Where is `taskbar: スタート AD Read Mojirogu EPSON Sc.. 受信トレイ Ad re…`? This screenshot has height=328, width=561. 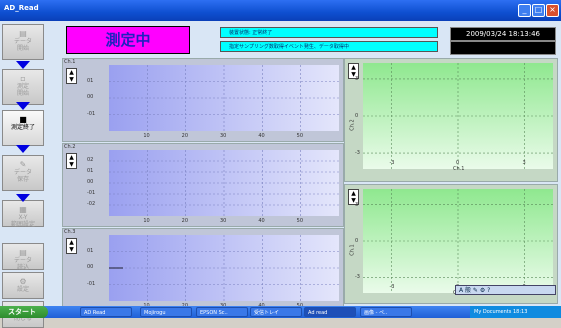 taskbar: スタート AD Read Mojirogu EPSON Sc.. 受信トレイ Ad re… is located at coordinates (280, 312).